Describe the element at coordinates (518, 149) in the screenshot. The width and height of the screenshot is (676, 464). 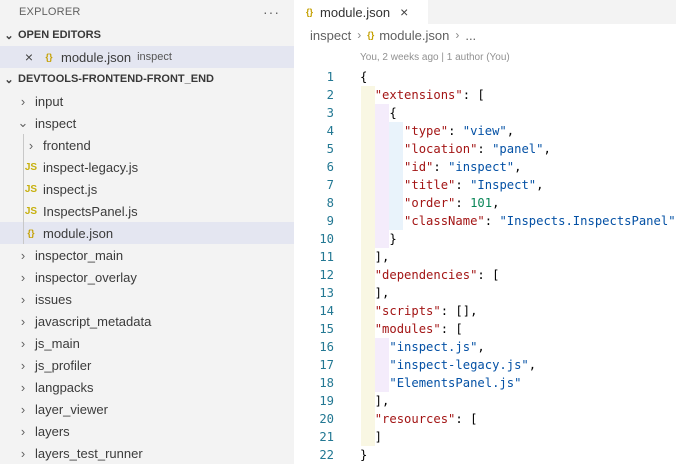
I see `code-token: "panel"` at that location.